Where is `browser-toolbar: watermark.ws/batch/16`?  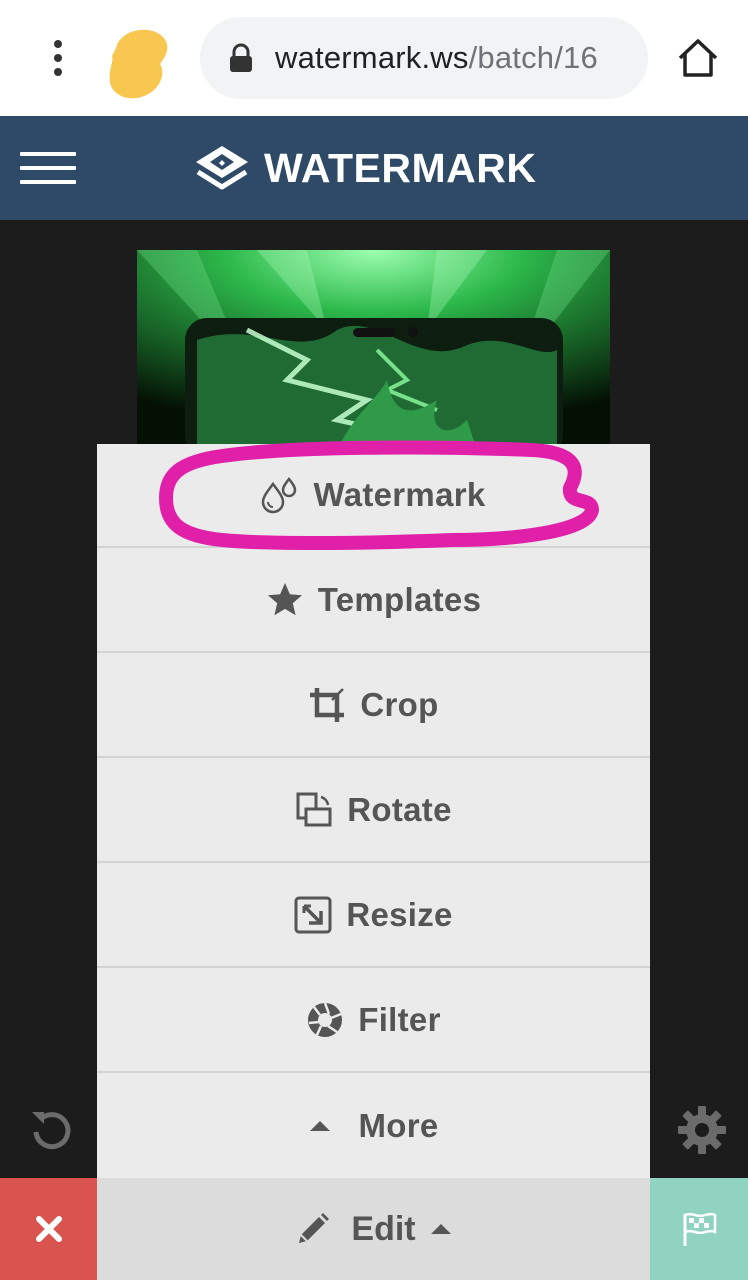 browser-toolbar: watermark.ws/batch/16 is located at coordinates (374, 58).